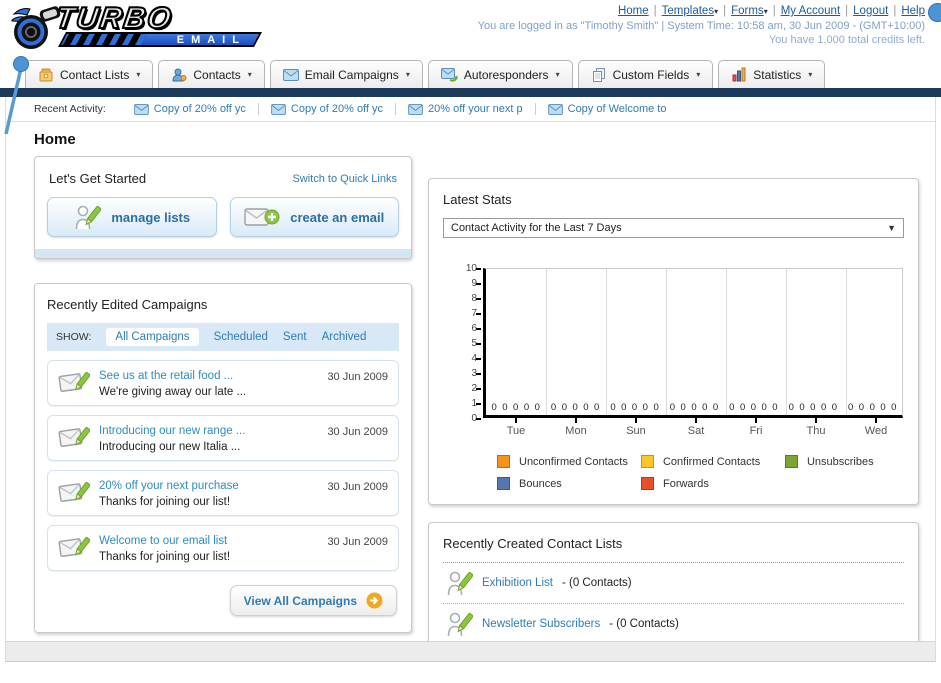 This screenshot has width=941, height=683. What do you see at coordinates (599, 75) in the screenshot?
I see `custom-fields-icon` at bounding box center [599, 75].